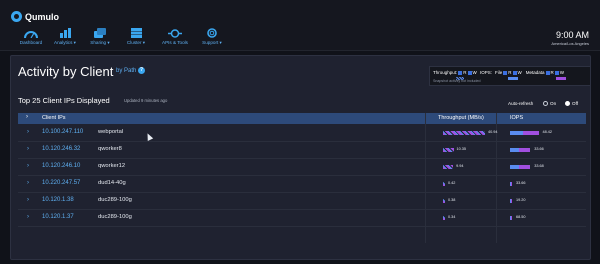 This screenshot has width=600, height=264. What do you see at coordinates (126, 71) in the screenshot?
I see `by-path-link: by Path` at bounding box center [126, 71].